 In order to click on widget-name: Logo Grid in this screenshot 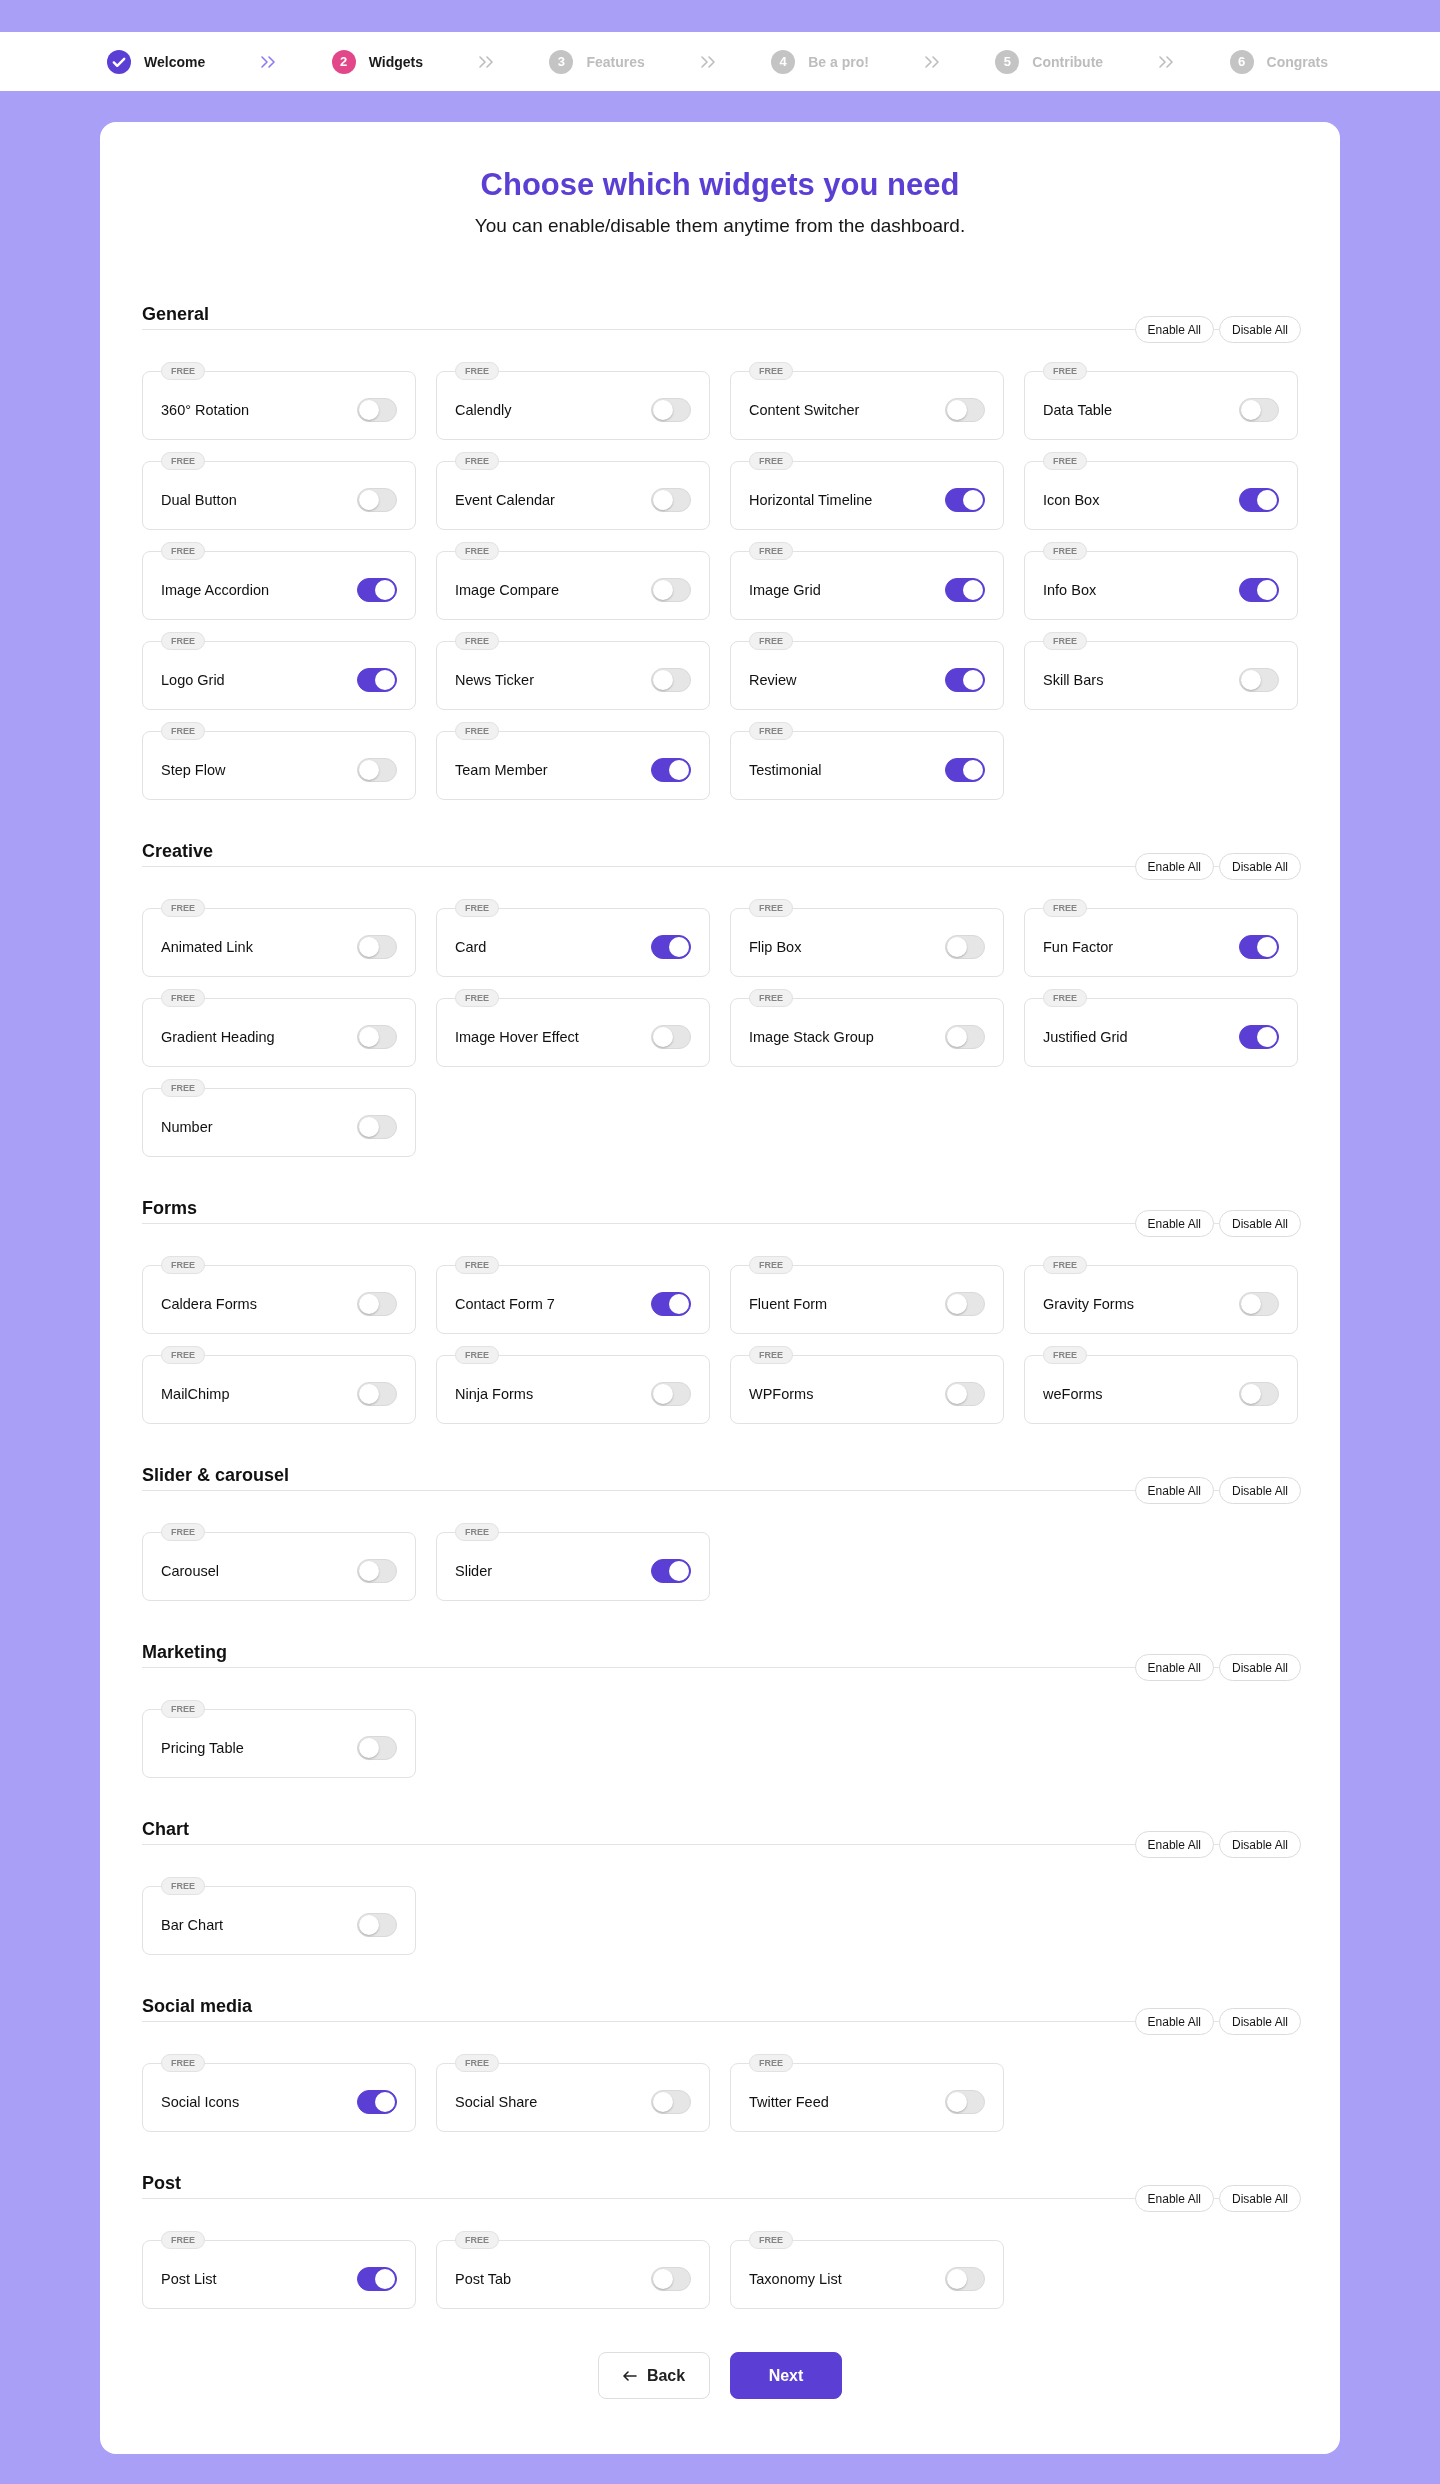, I will do `click(193, 680)`.